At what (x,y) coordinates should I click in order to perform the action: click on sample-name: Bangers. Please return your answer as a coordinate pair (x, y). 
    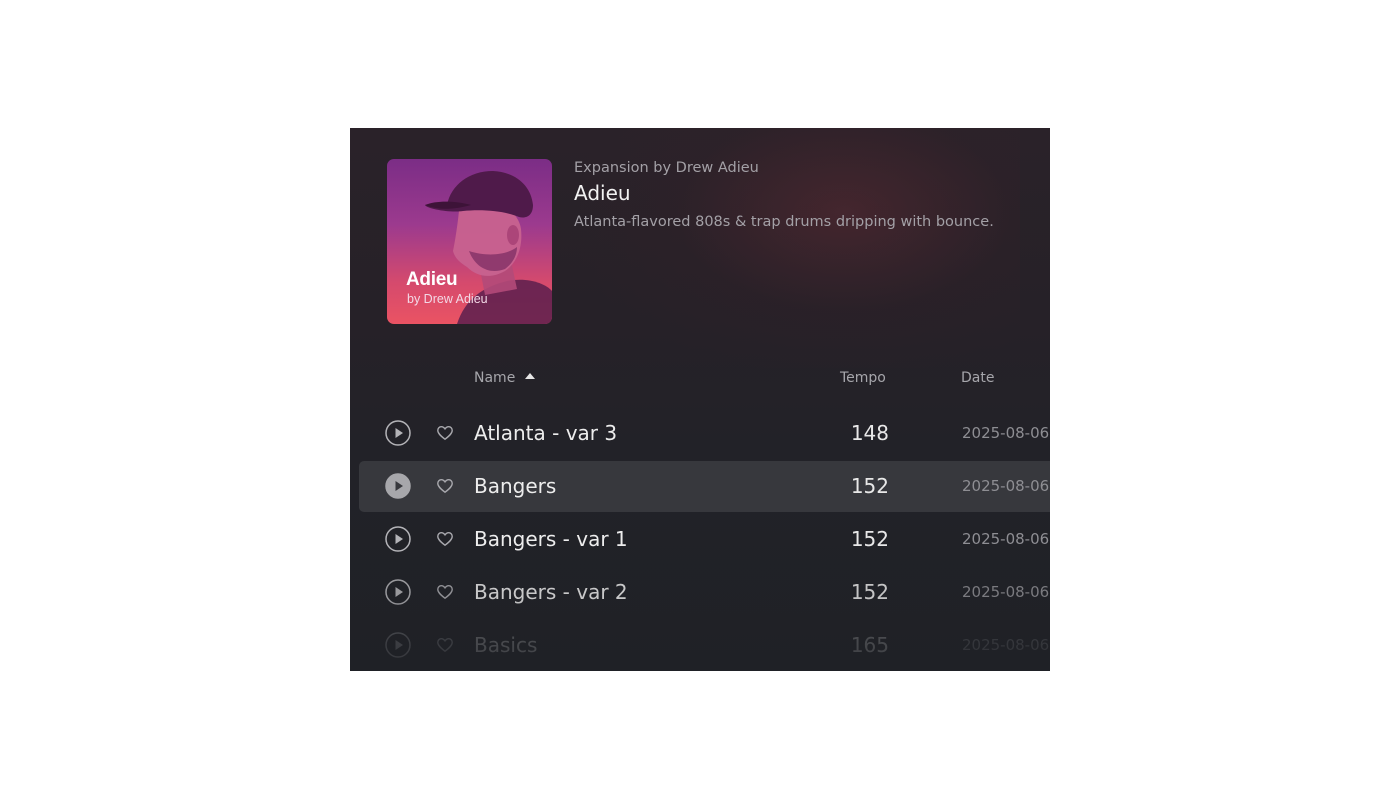
    Looking at the image, I should click on (515, 486).